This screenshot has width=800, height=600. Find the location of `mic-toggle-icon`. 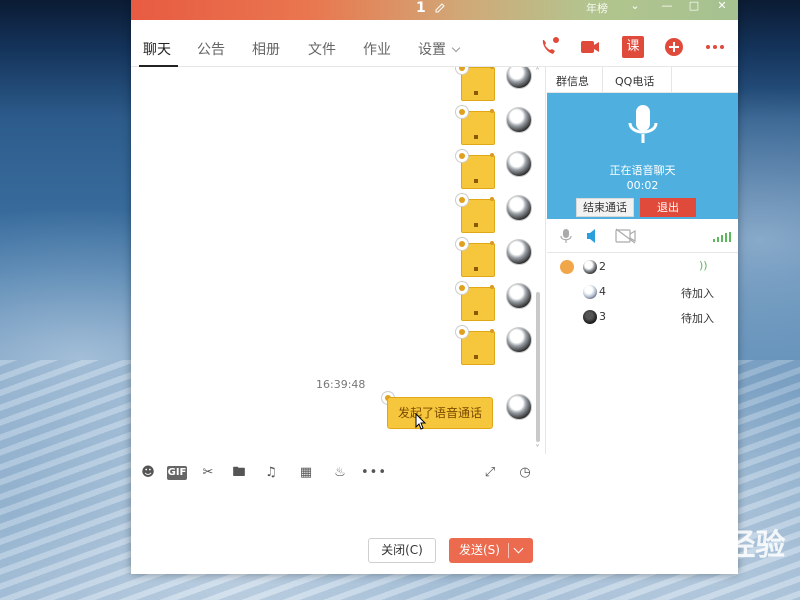

mic-toggle-icon is located at coordinates (566, 236).